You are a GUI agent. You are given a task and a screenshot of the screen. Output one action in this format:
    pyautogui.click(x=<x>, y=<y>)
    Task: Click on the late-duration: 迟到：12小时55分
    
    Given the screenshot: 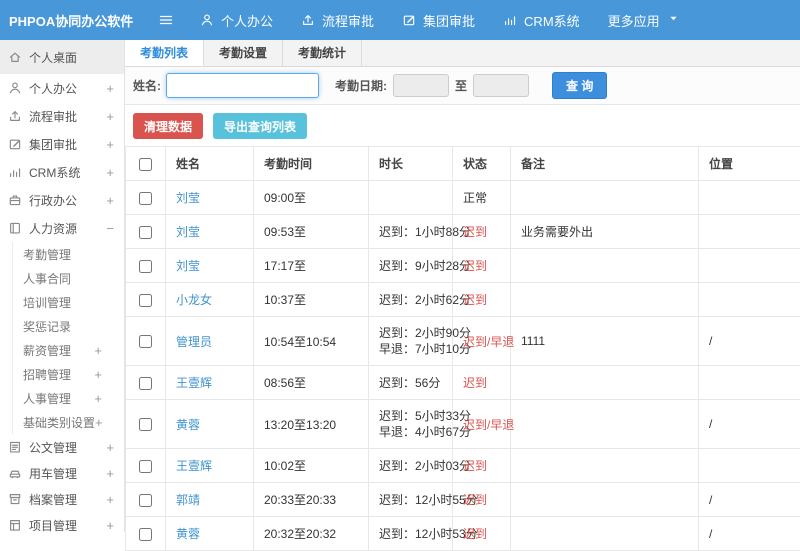 What is the action you would take?
    pyautogui.click(x=410, y=500)
    